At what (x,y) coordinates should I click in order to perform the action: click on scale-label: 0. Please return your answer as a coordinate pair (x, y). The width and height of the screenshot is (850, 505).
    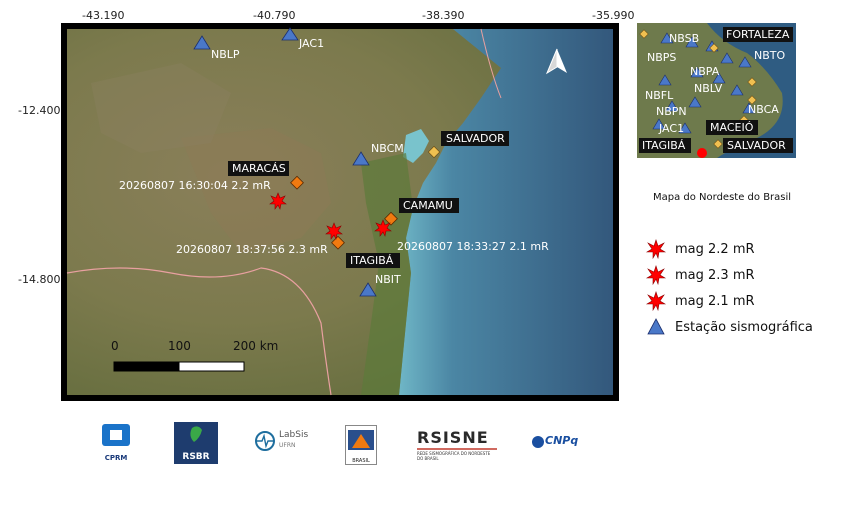
    Looking at the image, I should click on (115, 346).